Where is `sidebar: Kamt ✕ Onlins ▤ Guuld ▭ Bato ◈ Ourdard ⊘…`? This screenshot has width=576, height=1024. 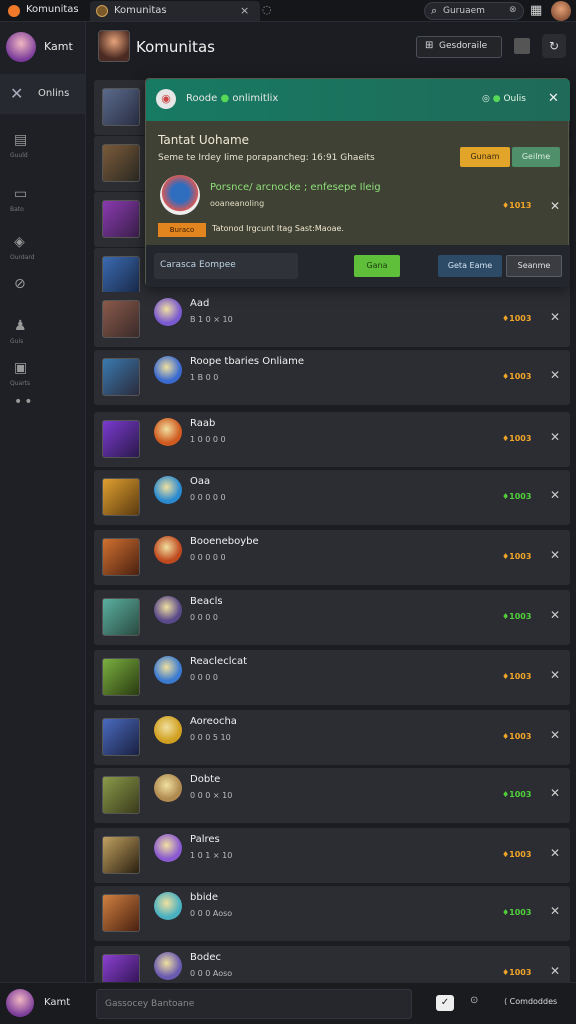
sidebar: Kamt ✕ Onlins ▤ Guuld ▭ Bato ◈ Ourdard ⊘… is located at coordinates (43, 502).